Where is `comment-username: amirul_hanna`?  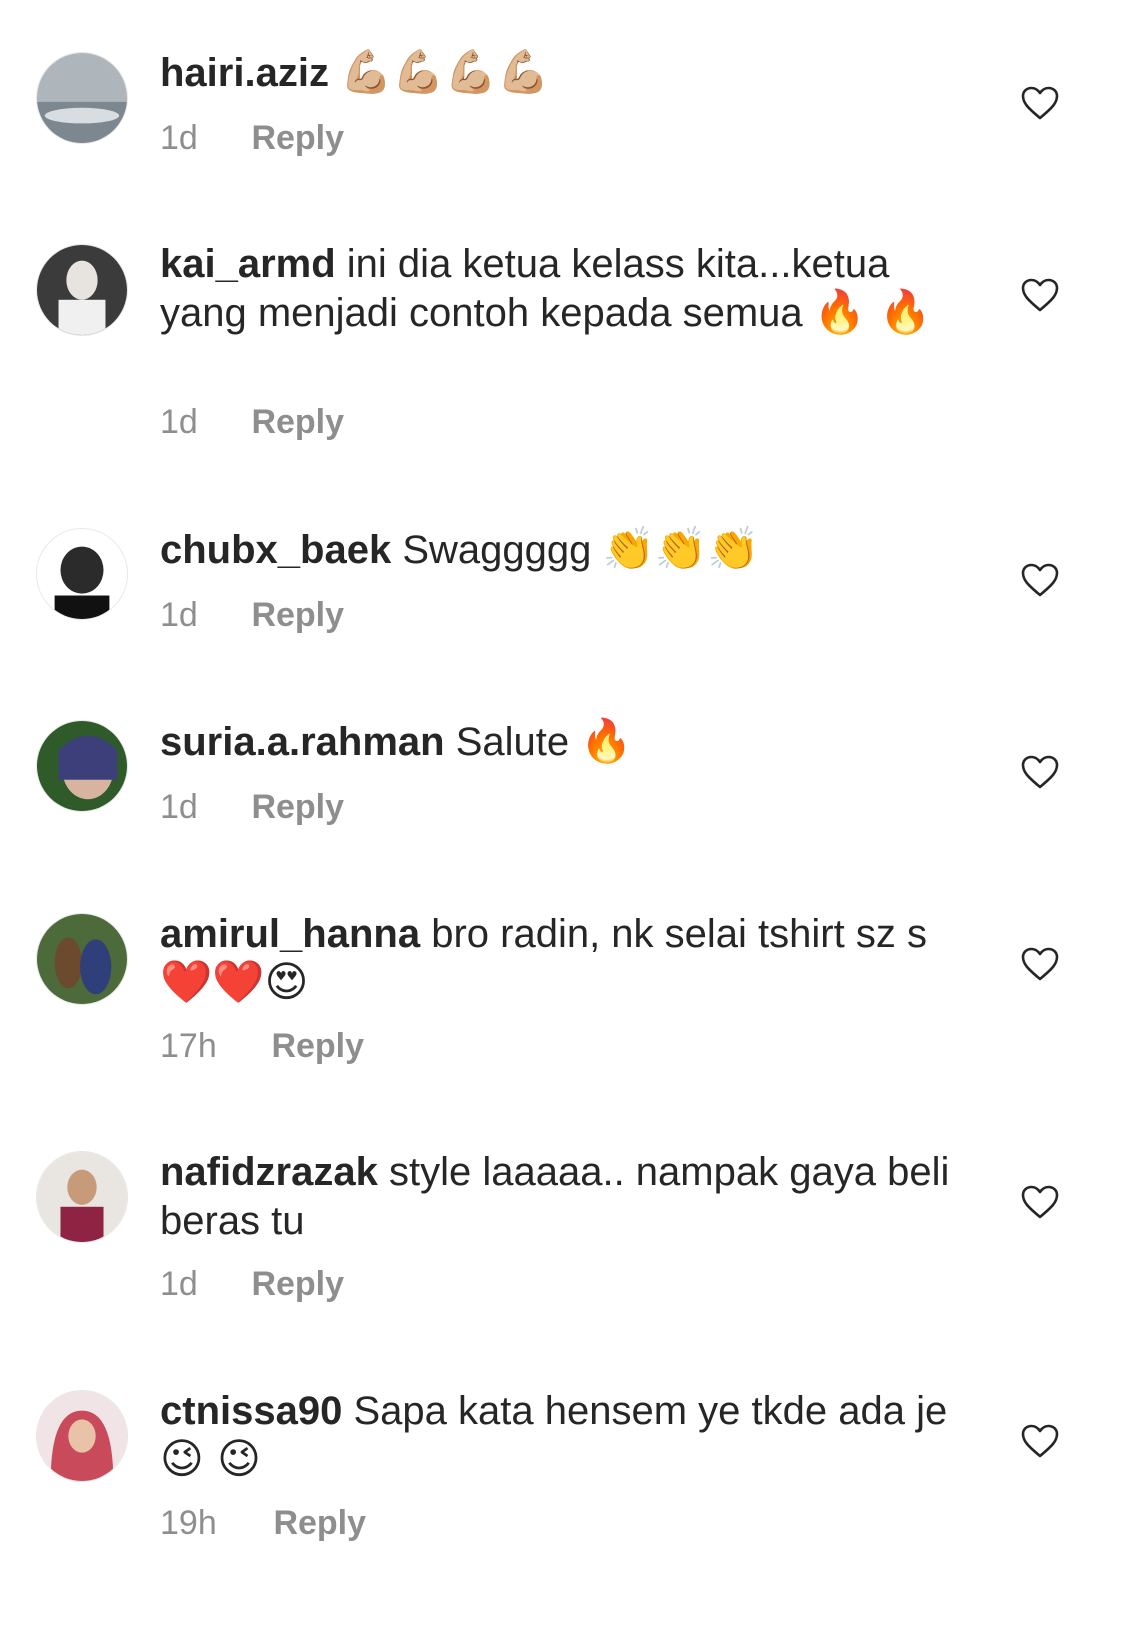
comment-username: amirul_hanna is located at coordinates (290, 934).